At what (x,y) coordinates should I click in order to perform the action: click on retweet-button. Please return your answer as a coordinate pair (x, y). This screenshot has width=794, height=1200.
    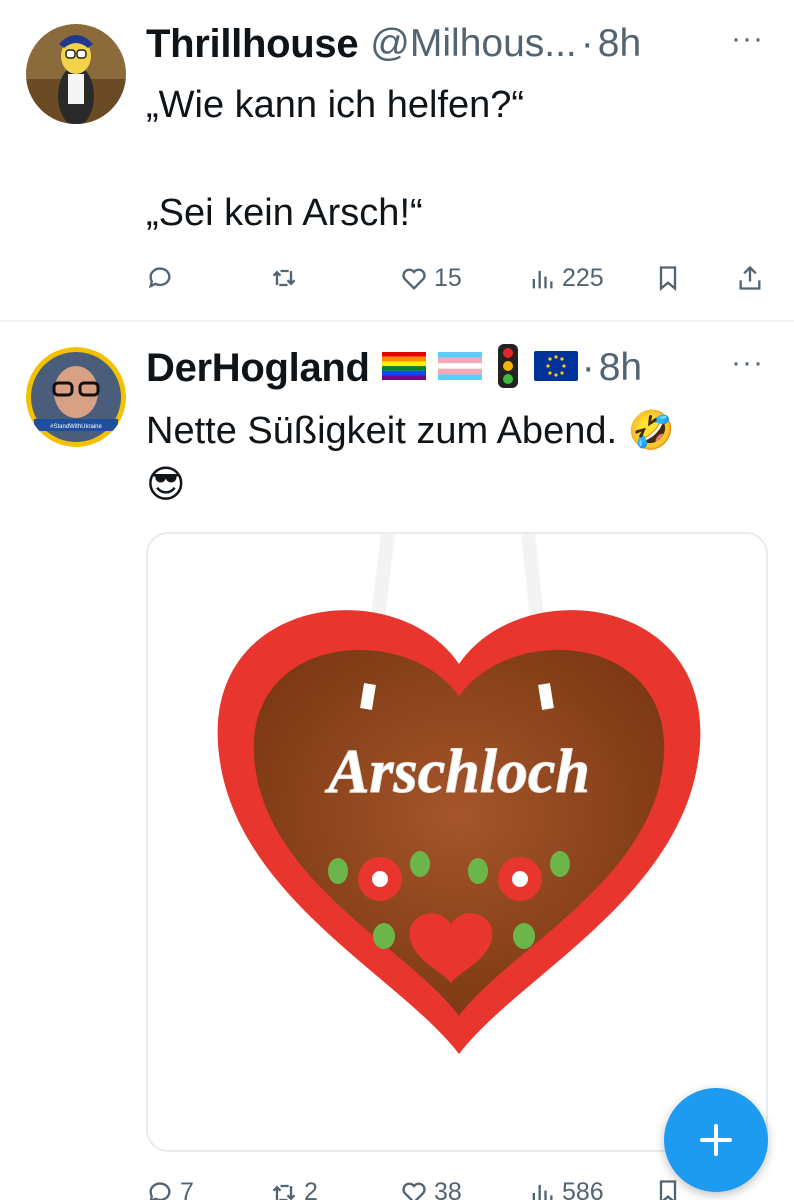
    Looking at the image, I should click on (284, 278).